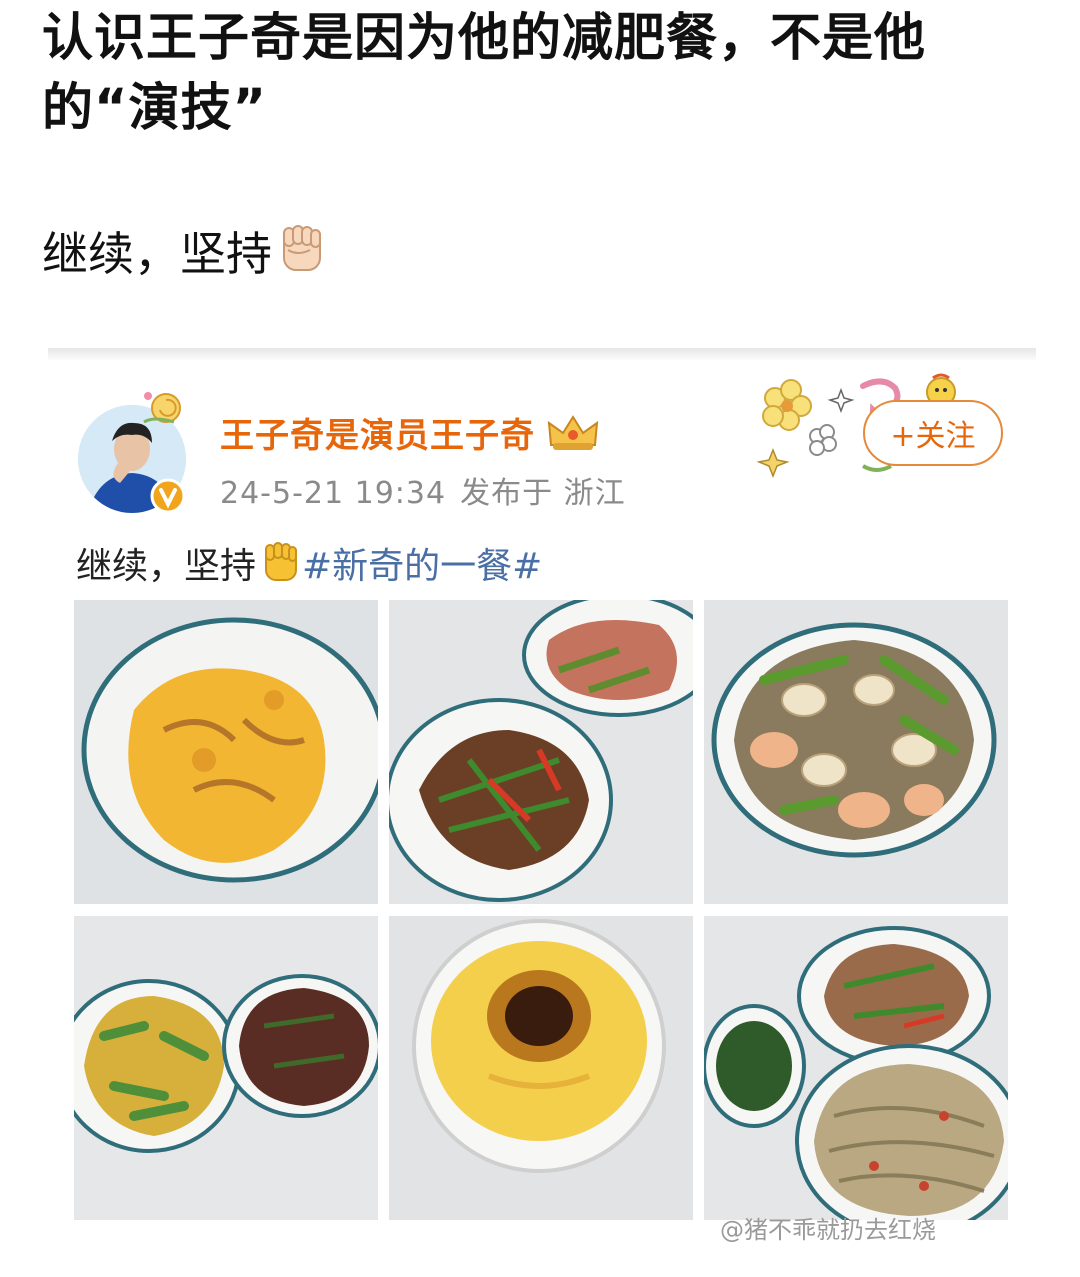 Image resolution: width=1080 pixels, height=1277 pixels. Describe the element at coordinates (168, 496) in the screenshot. I see `verified-badge-icon` at that location.